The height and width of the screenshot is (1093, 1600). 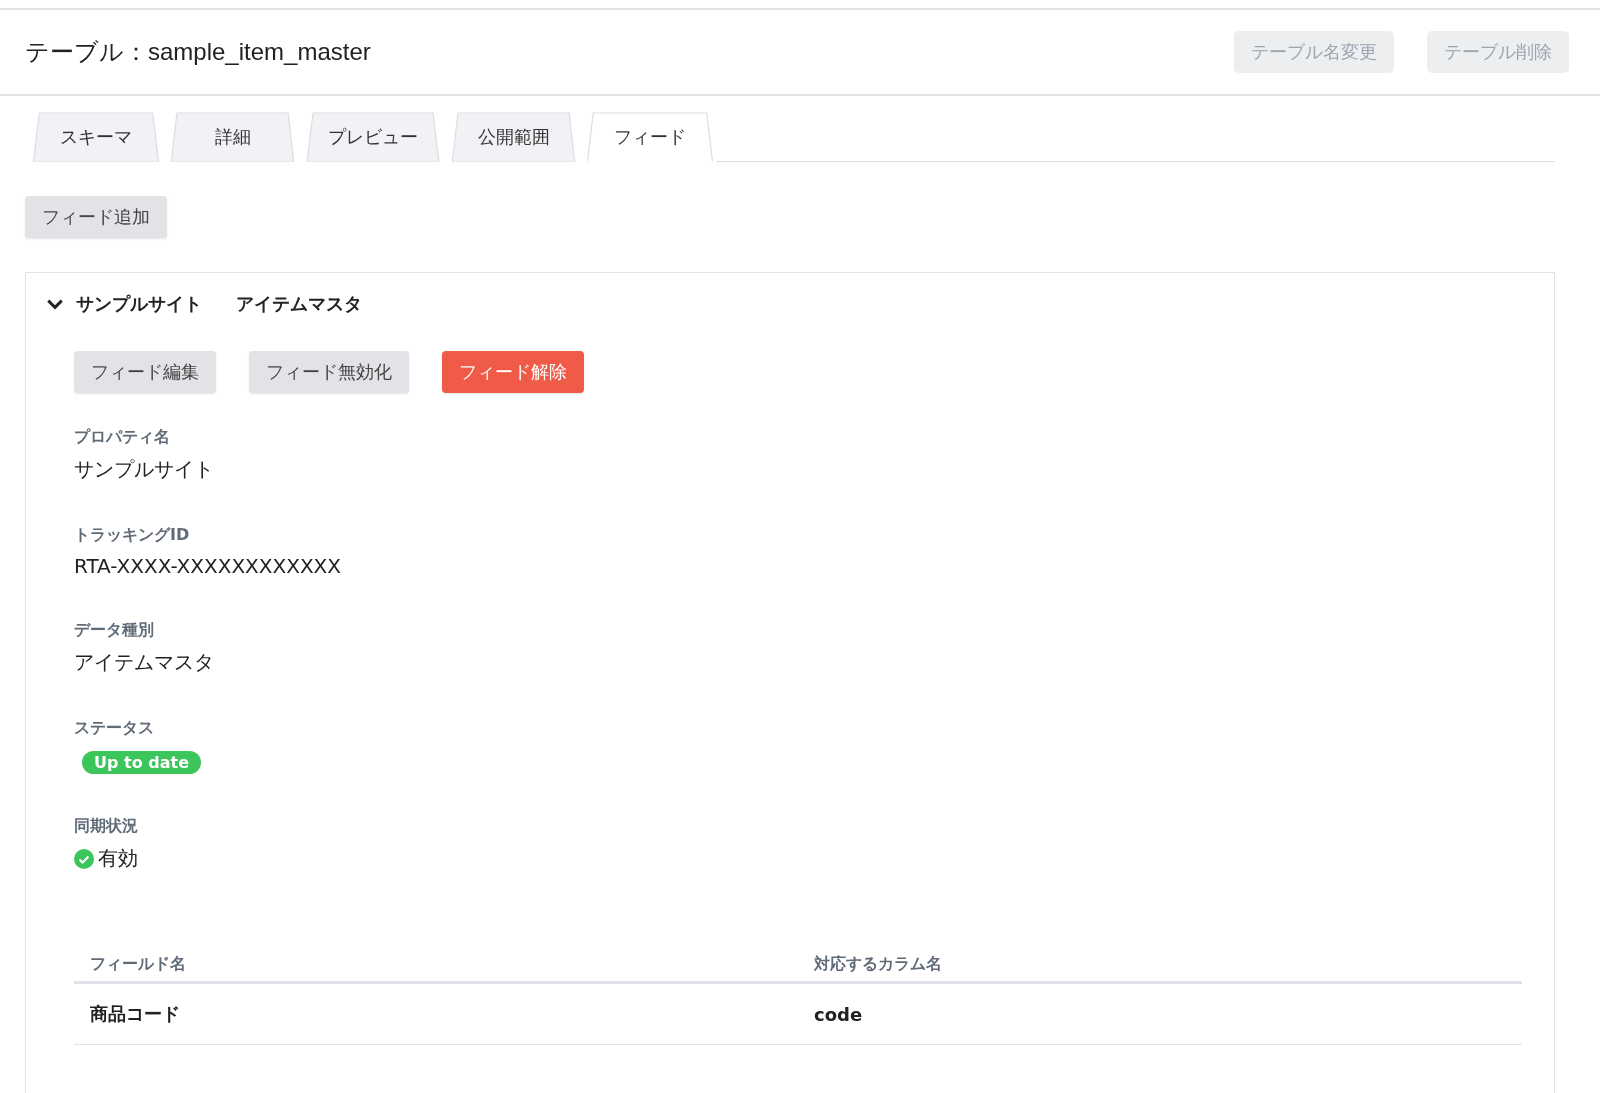 I want to click on field-value: アイテムマスタ, so click(x=144, y=662).